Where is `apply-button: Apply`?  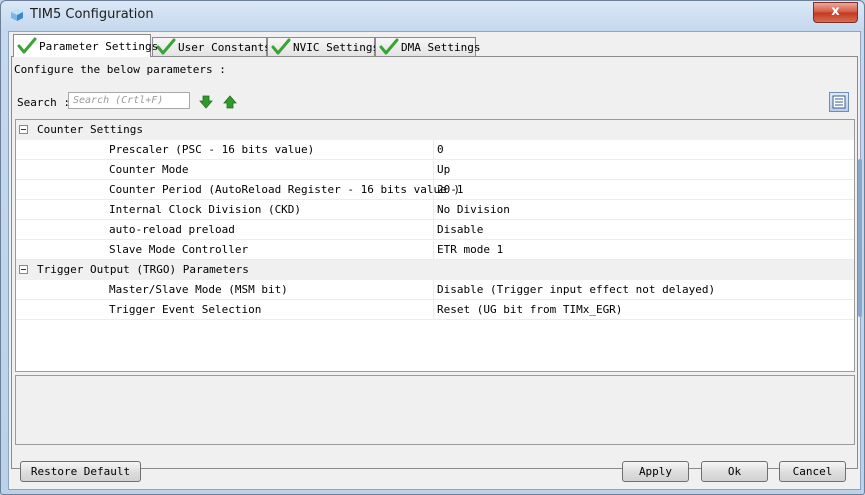 apply-button: Apply is located at coordinates (655, 471).